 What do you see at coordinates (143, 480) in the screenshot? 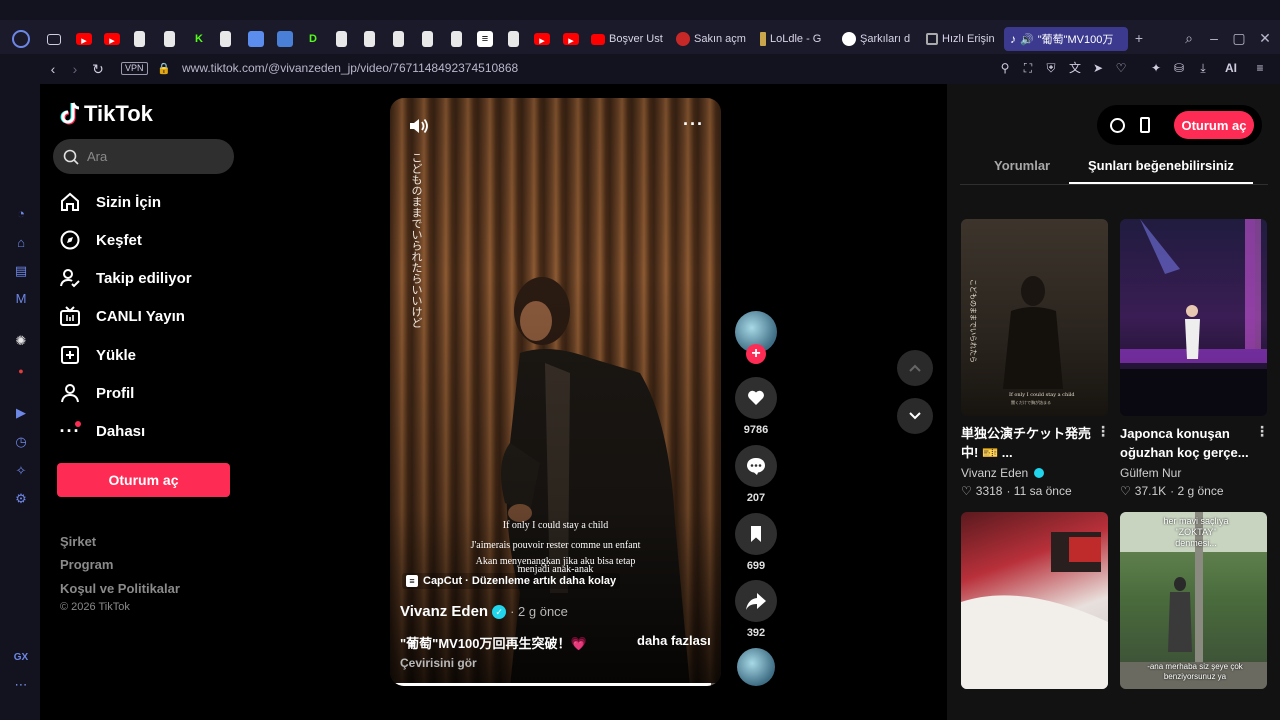
I see `login-button: Oturum aç` at bounding box center [143, 480].